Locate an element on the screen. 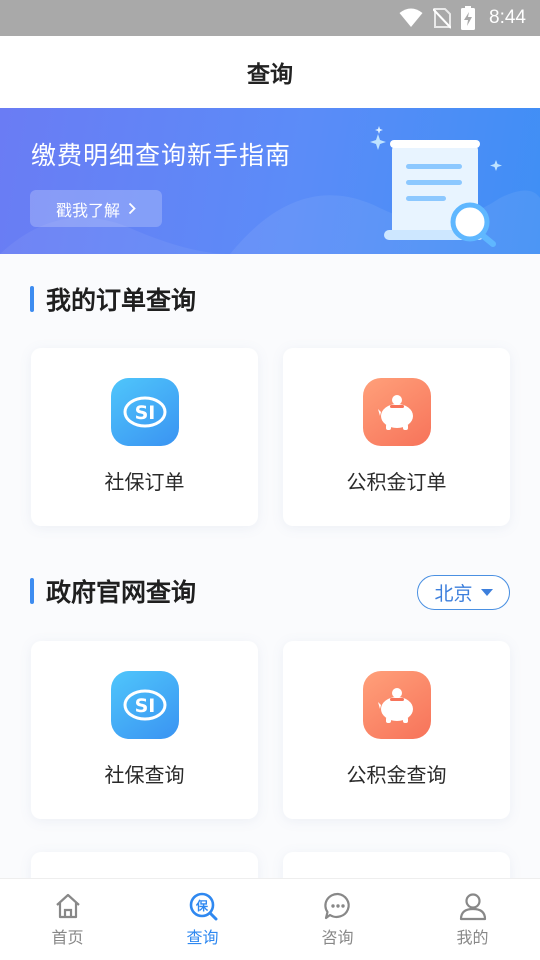  banner-title: 缴费明细查询新手指南 is located at coordinates (161, 155).